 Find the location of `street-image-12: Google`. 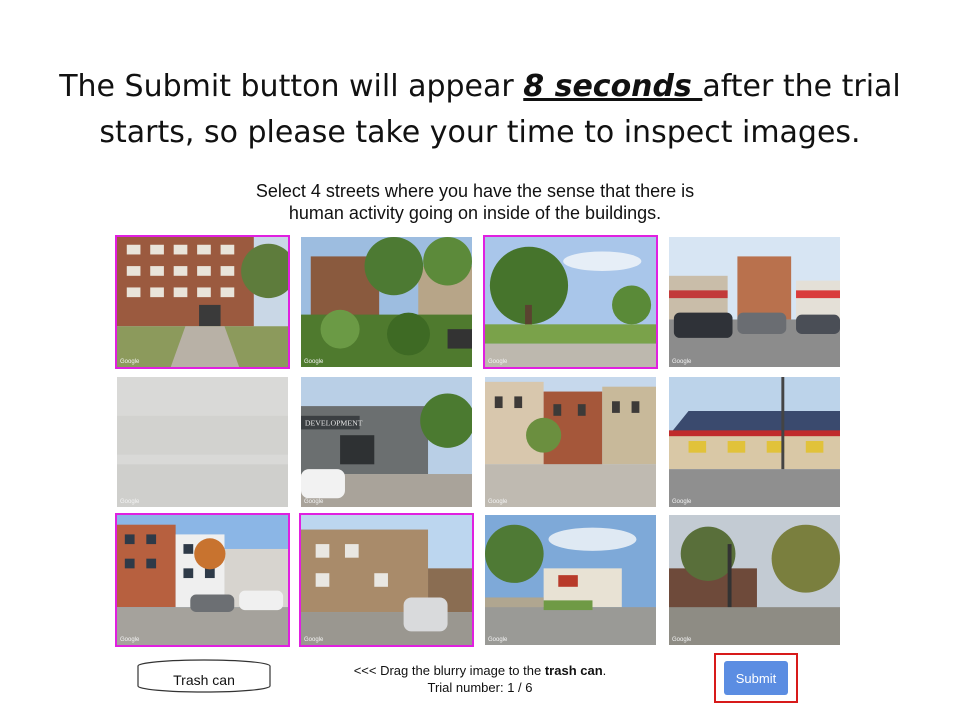

street-image-12: Google is located at coordinates (754, 580).